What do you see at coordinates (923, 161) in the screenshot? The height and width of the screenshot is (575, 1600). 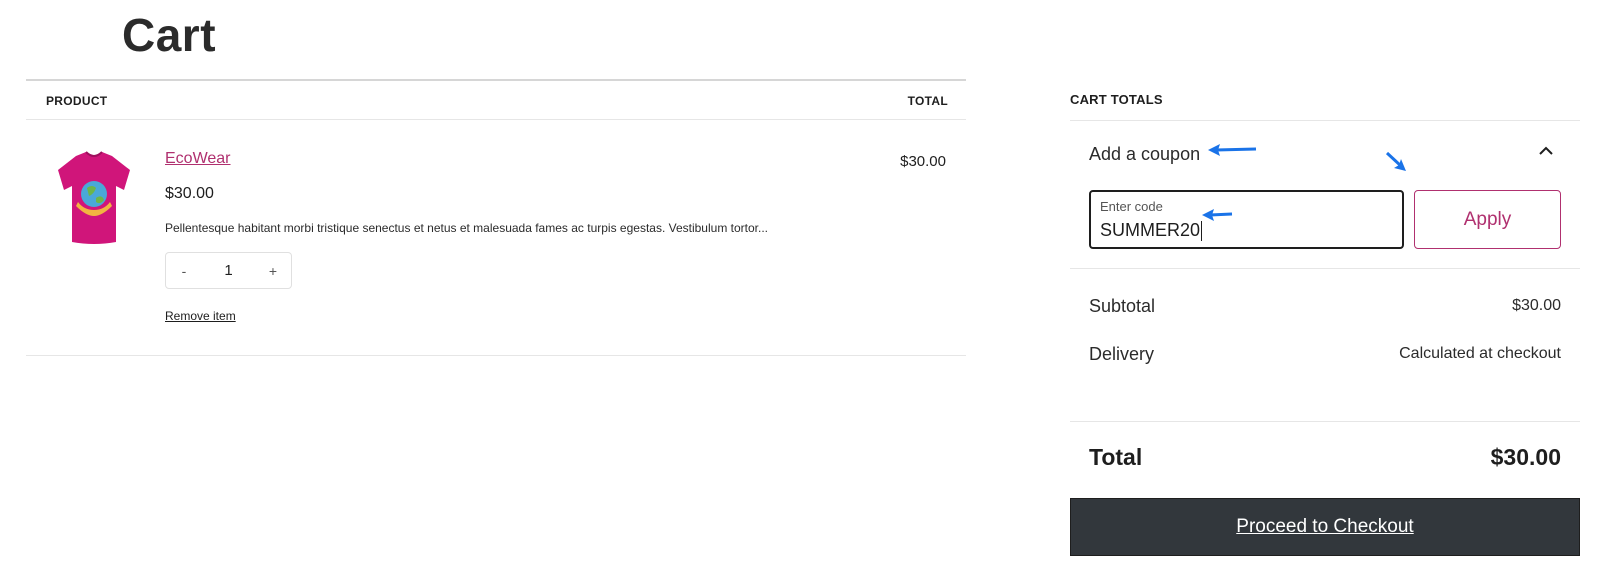 I see `row-total: $30.00` at bounding box center [923, 161].